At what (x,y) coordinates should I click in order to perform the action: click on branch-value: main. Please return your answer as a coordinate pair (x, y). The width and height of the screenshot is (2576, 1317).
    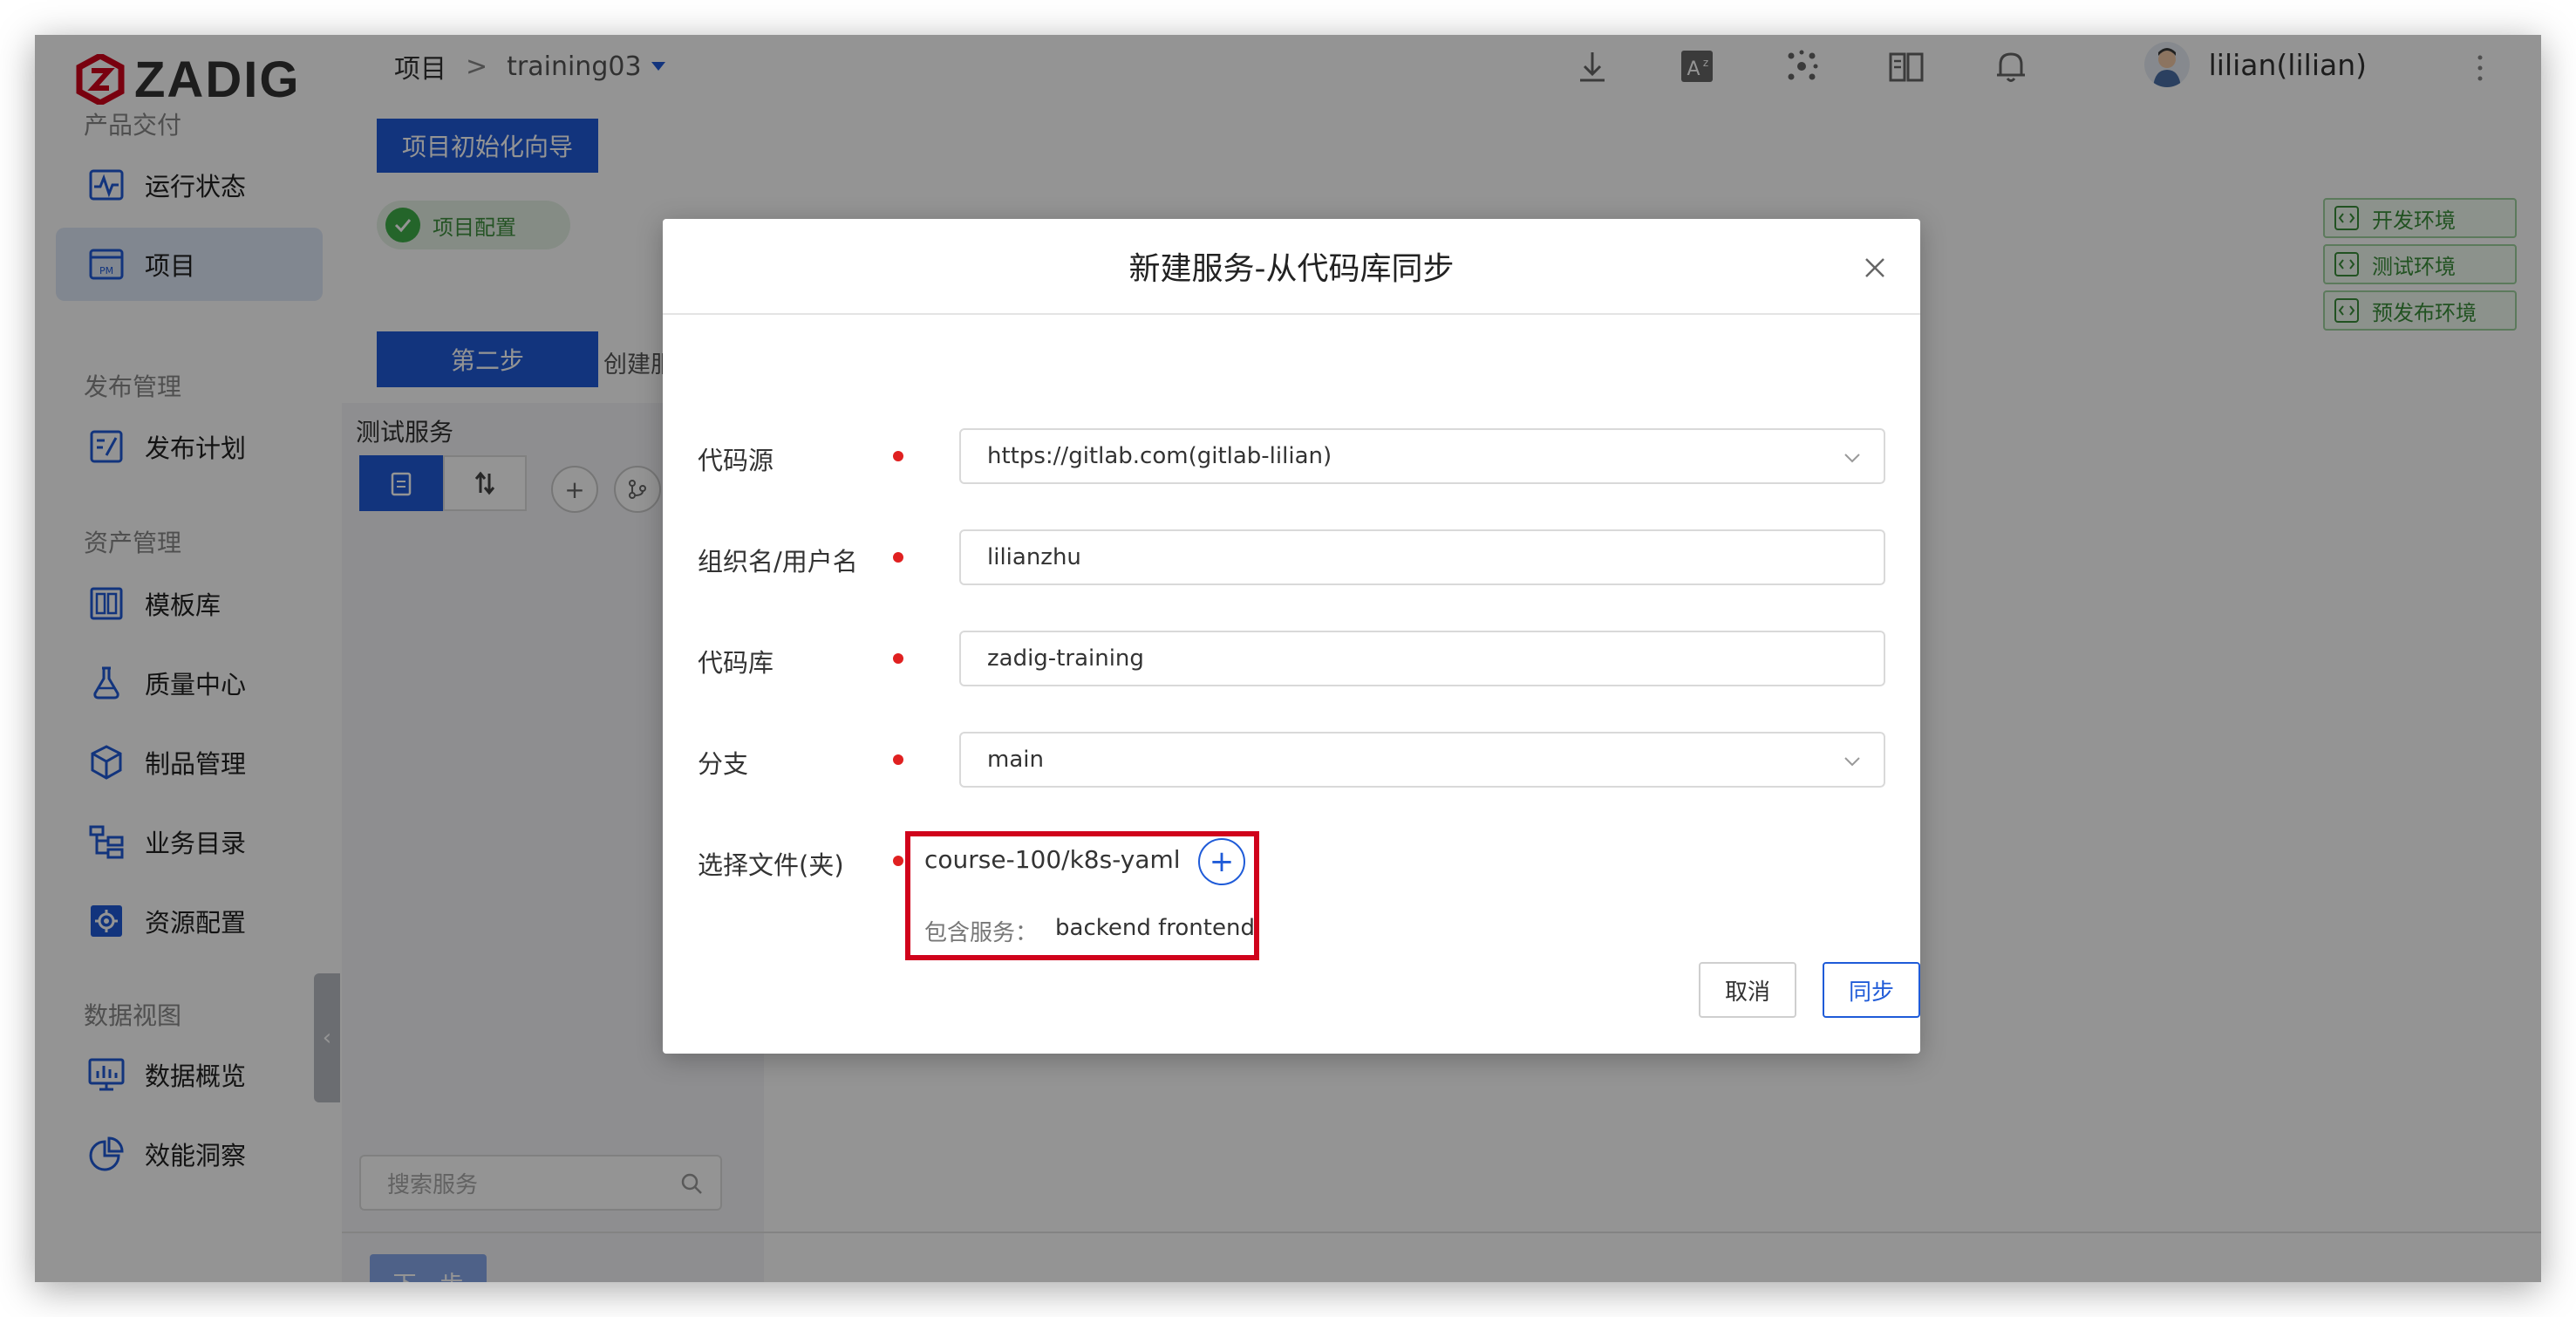
    Looking at the image, I should click on (1015, 760).